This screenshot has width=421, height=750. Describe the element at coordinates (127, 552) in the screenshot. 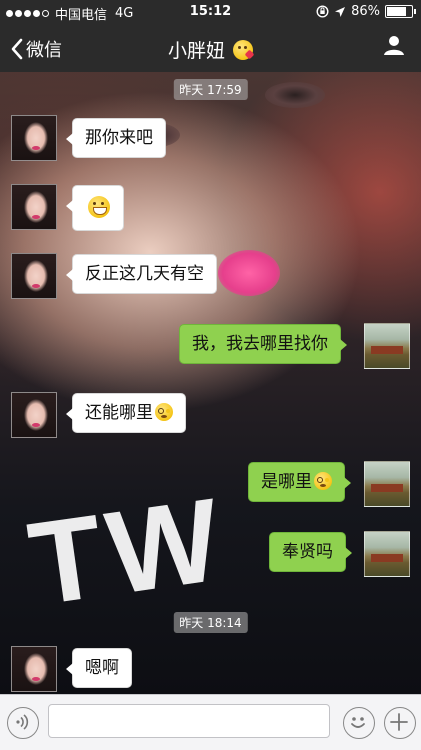

I see `background-shirt-text: TW` at that location.